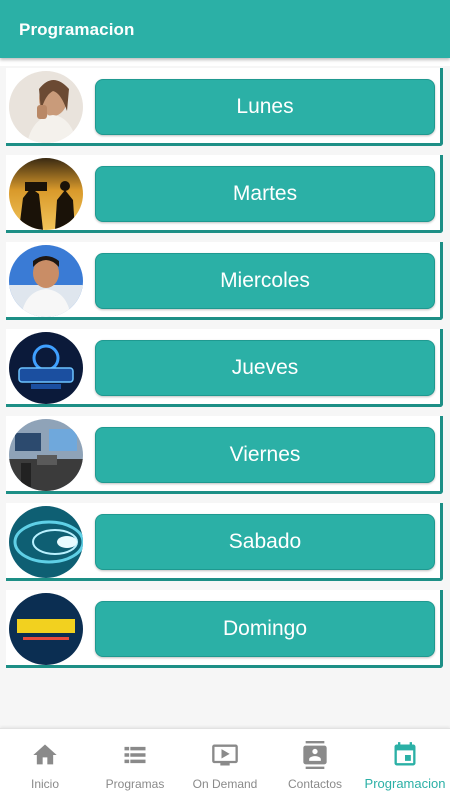 The image size is (450, 800). I want to click on schedule-row-miercoles: Miercoles, so click(224, 281).